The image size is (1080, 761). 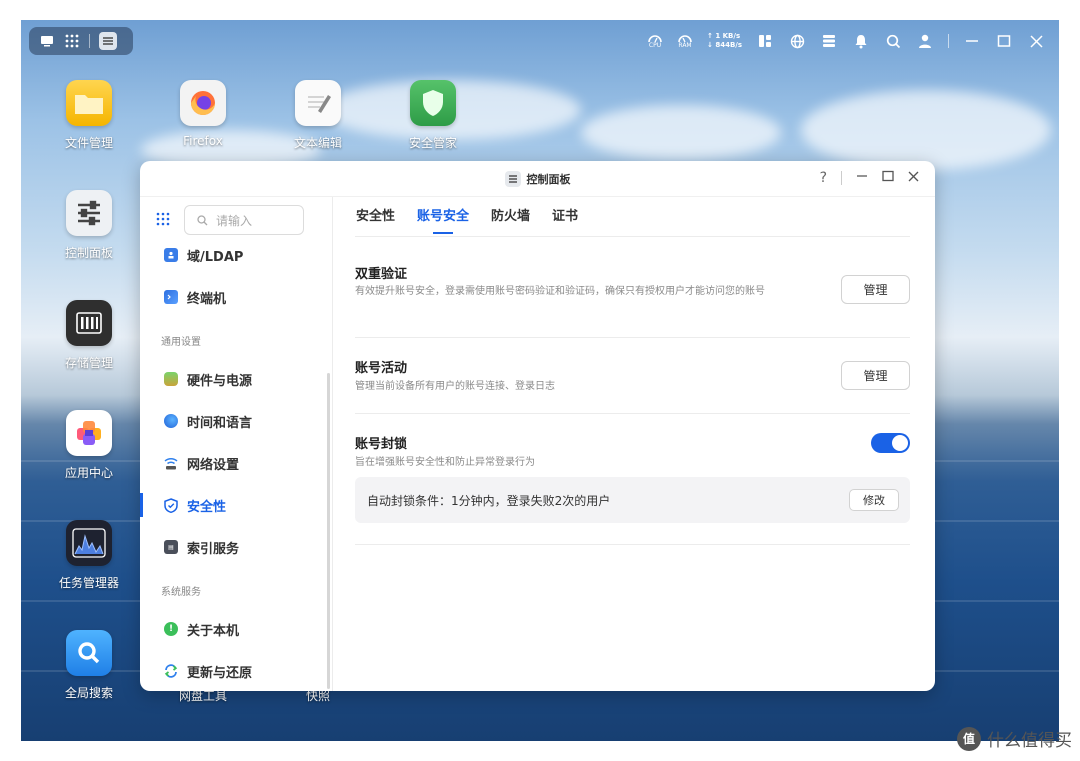 I want to click on window-title: 控制面板, so click(x=548, y=179).